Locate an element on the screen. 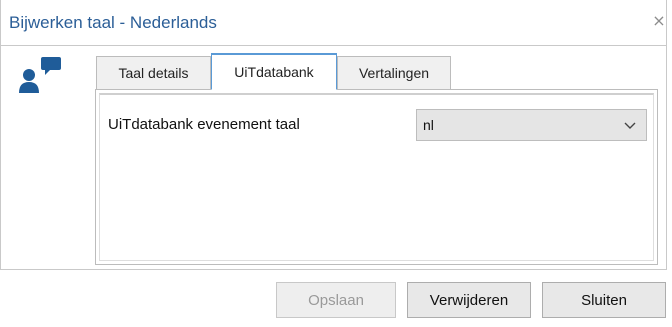  close-icon: × is located at coordinates (659, 21).